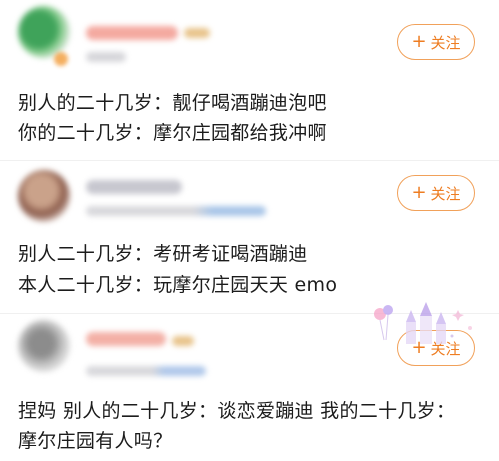  Describe the element at coordinates (61, 59) in the screenshot. I see `verified-badge-icon` at that location.